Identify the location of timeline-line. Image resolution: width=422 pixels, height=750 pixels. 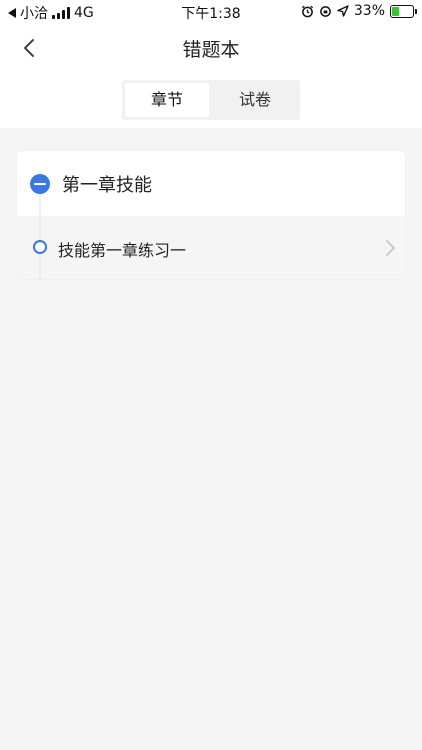
(40, 205).